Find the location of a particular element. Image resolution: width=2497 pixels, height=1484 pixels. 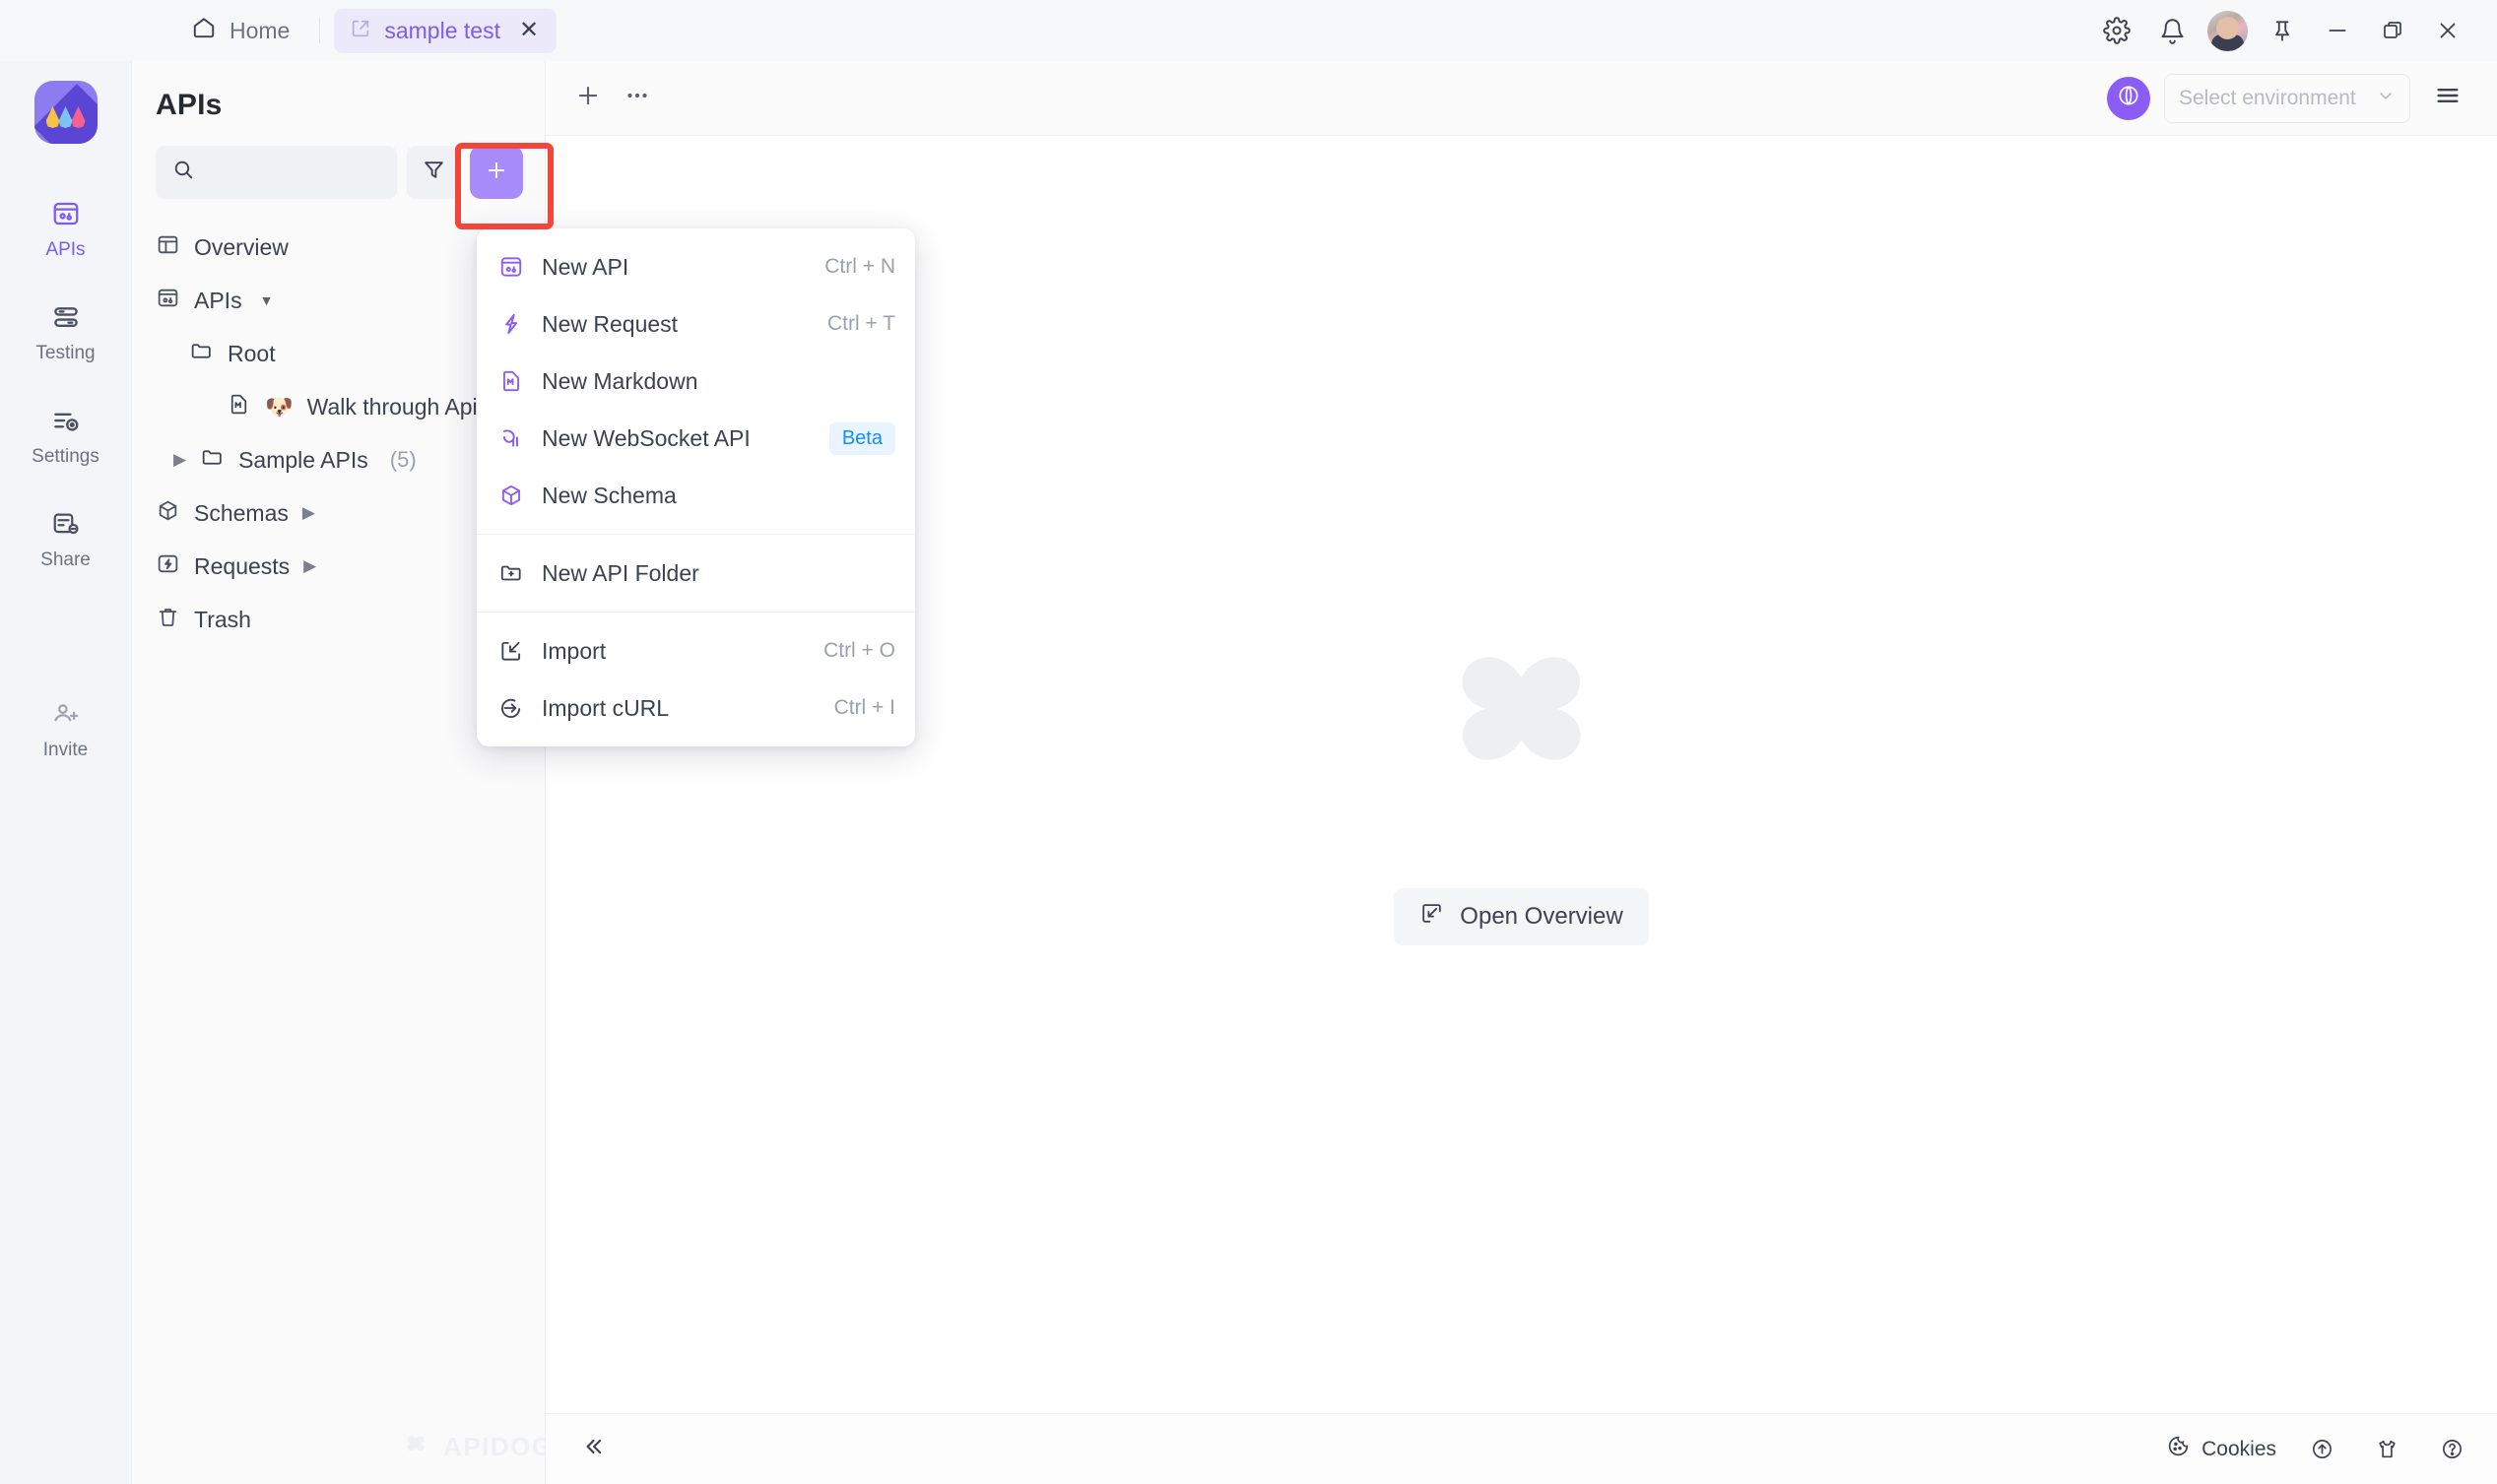

environment-select: Select environment is located at coordinates (2287, 98).